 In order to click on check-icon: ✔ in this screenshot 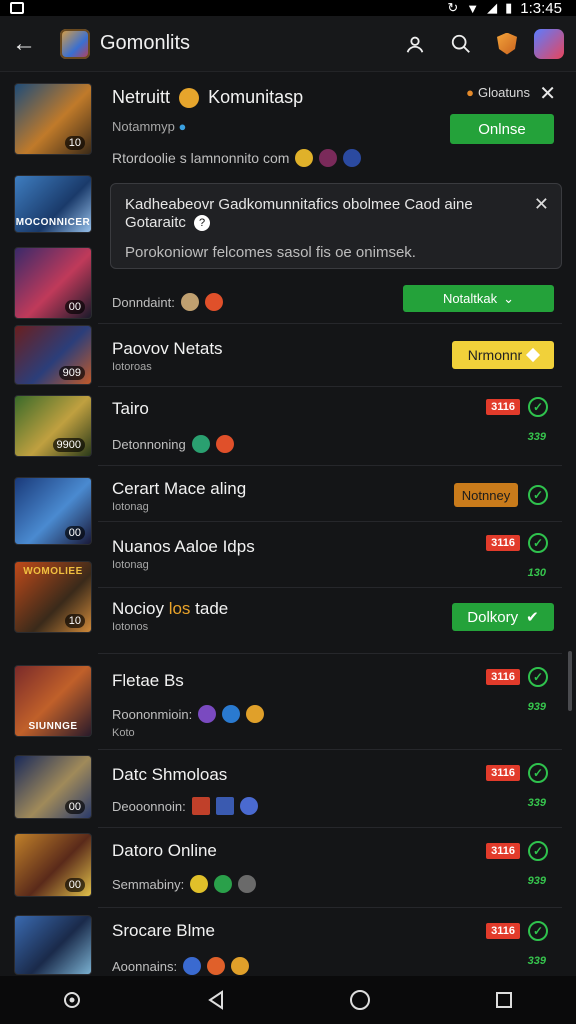, I will do `click(532, 617)`.